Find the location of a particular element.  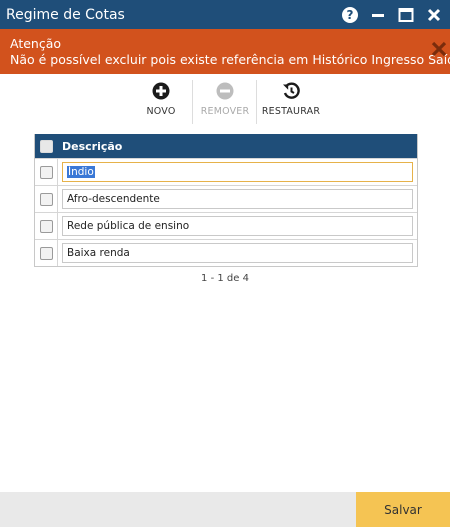

remove-button: REMOVER is located at coordinates (225, 101).